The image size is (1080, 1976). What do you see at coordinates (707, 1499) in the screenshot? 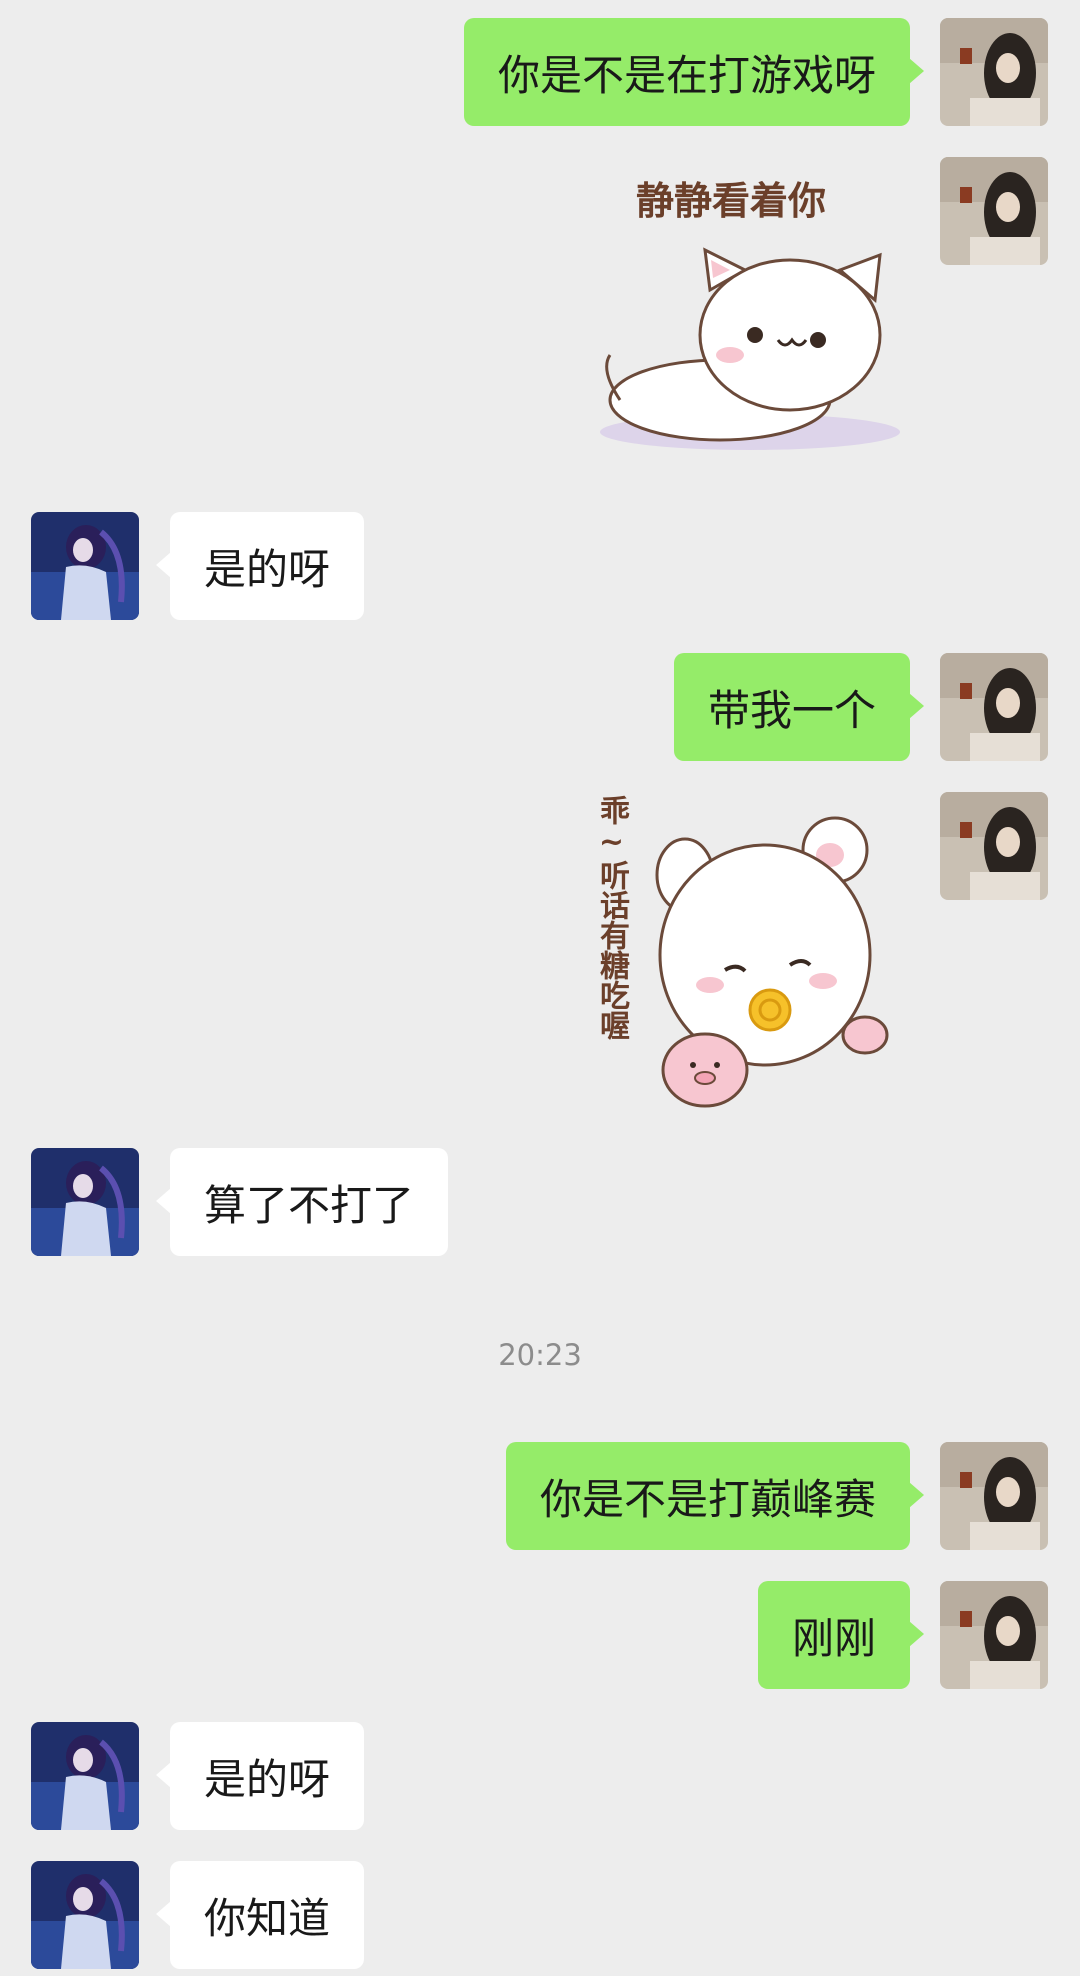
I see `message-text: 你是不是打巅峰赛` at bounding box center [707, 1499].